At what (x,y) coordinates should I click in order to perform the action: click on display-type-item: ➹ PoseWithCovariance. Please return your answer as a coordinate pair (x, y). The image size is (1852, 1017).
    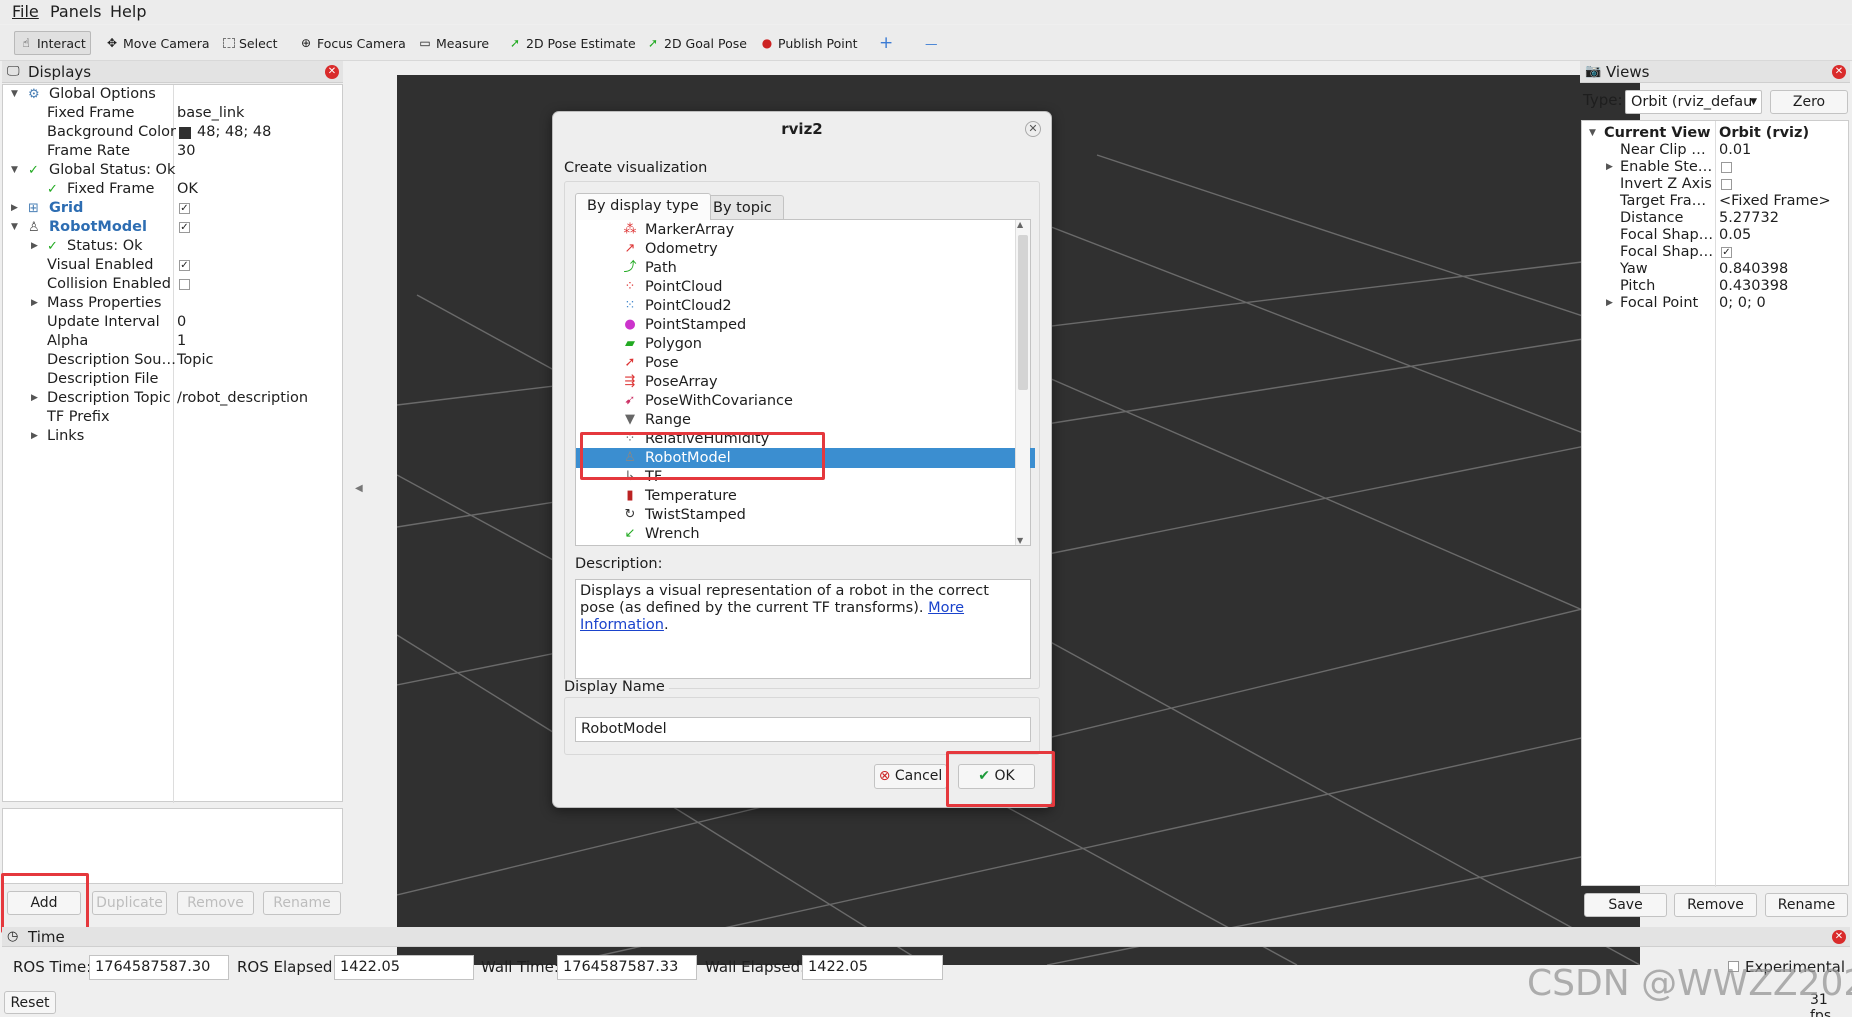
    Looking at the image, I should click on (805, 401).